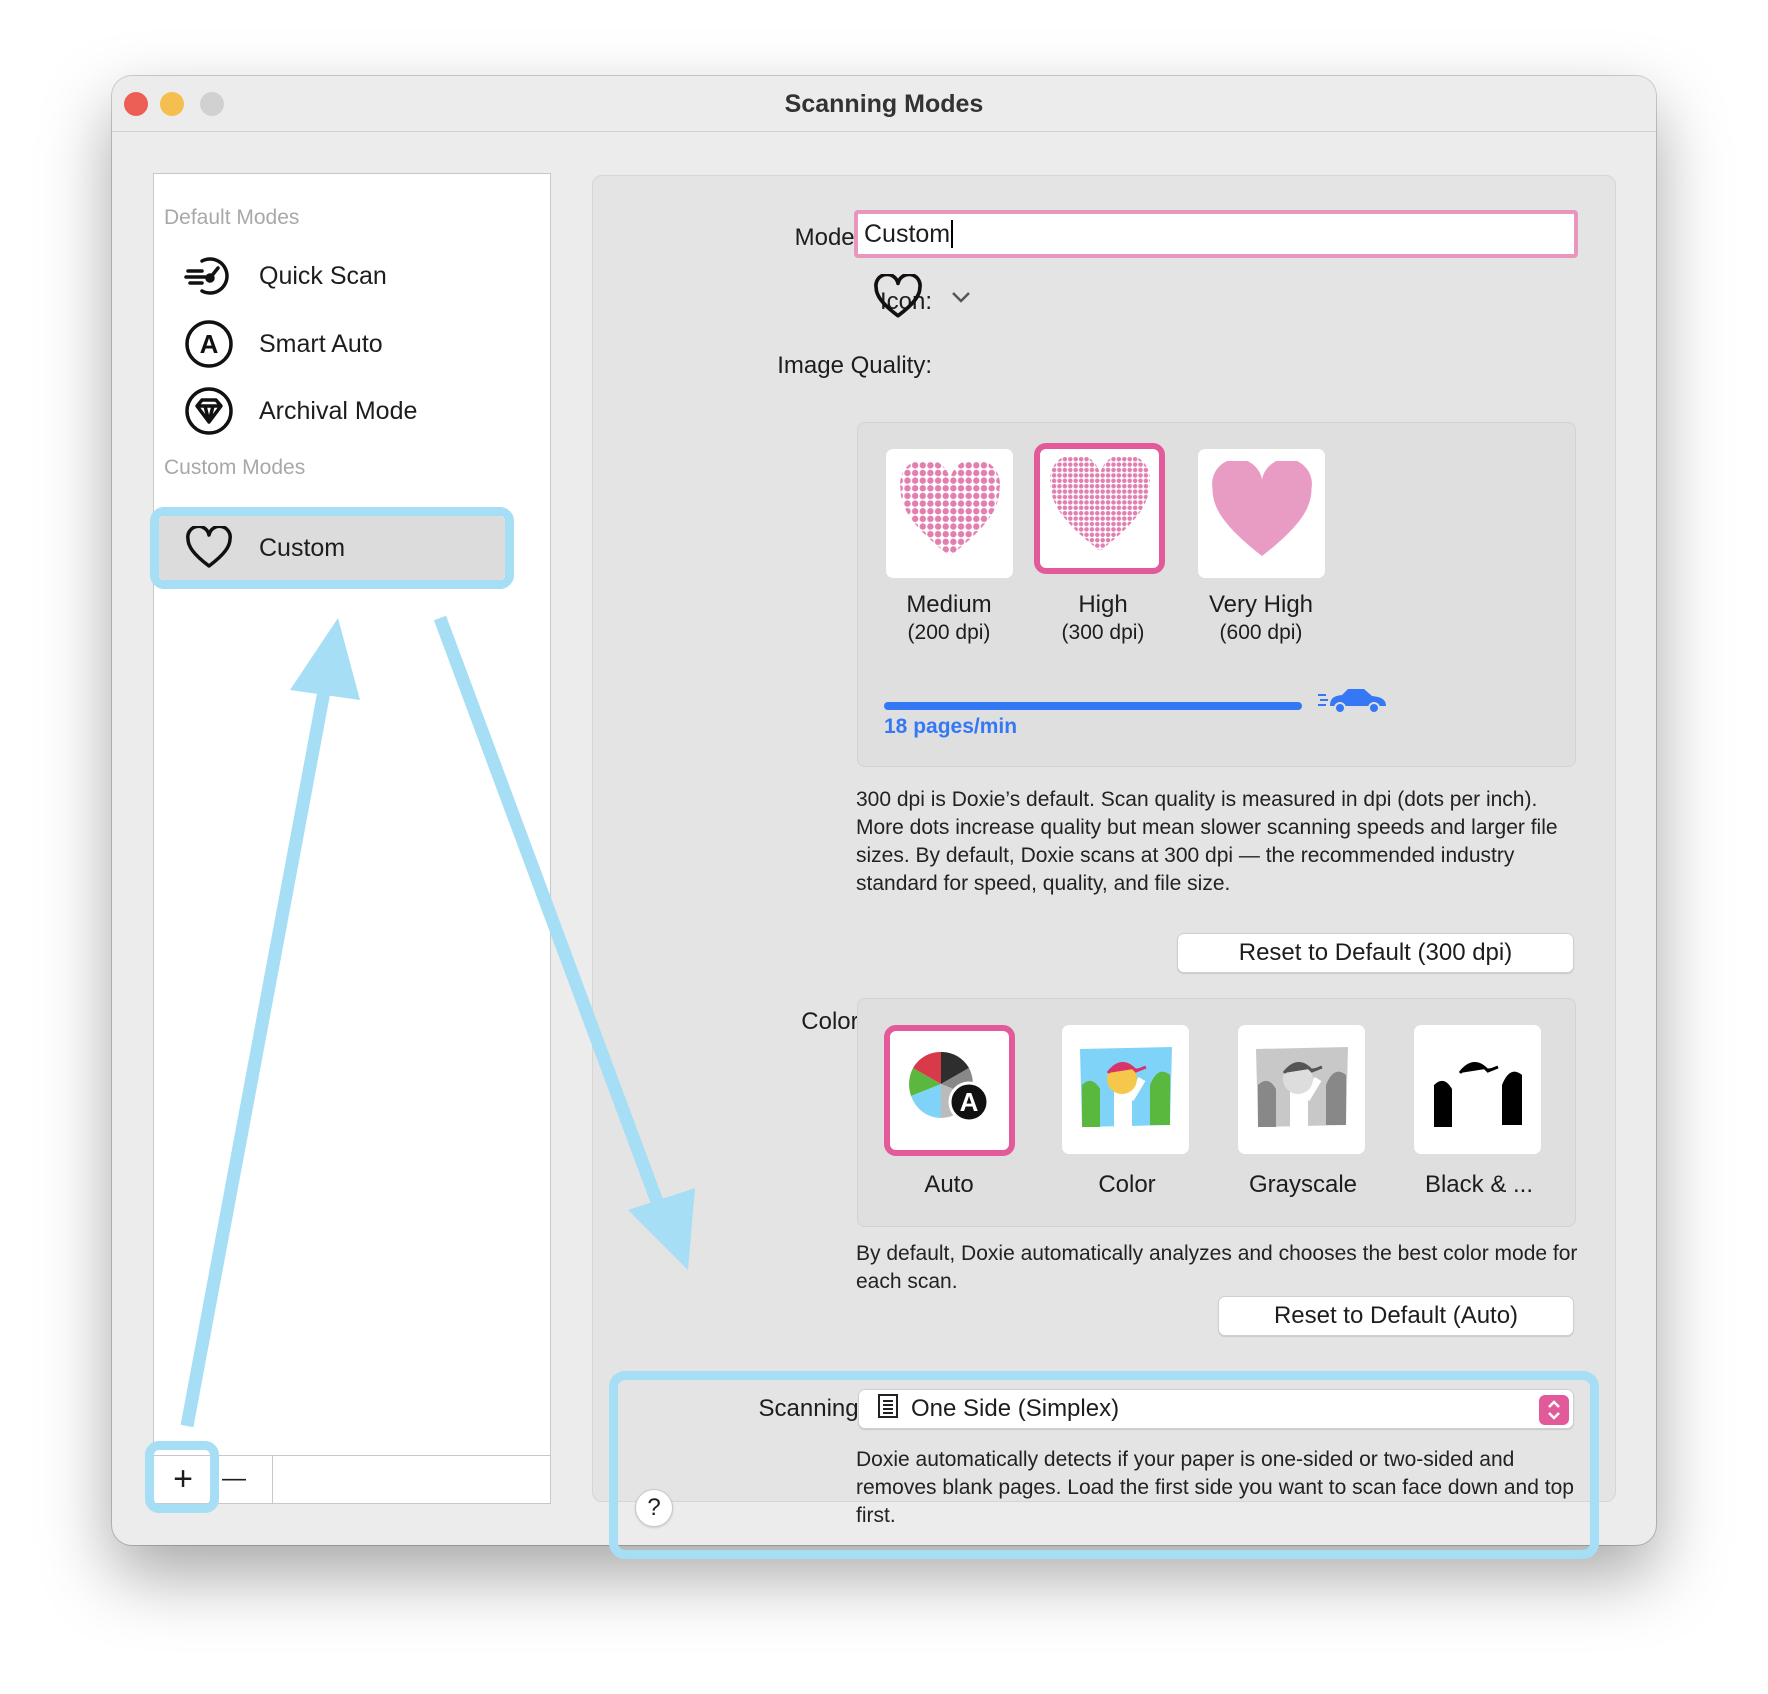 Image resolution: width=1768 pixels, height=1694 pixels. Describe the element at coordinates (270, 1023) in the screenshot. I see `arrow-up-annotation` at that location.